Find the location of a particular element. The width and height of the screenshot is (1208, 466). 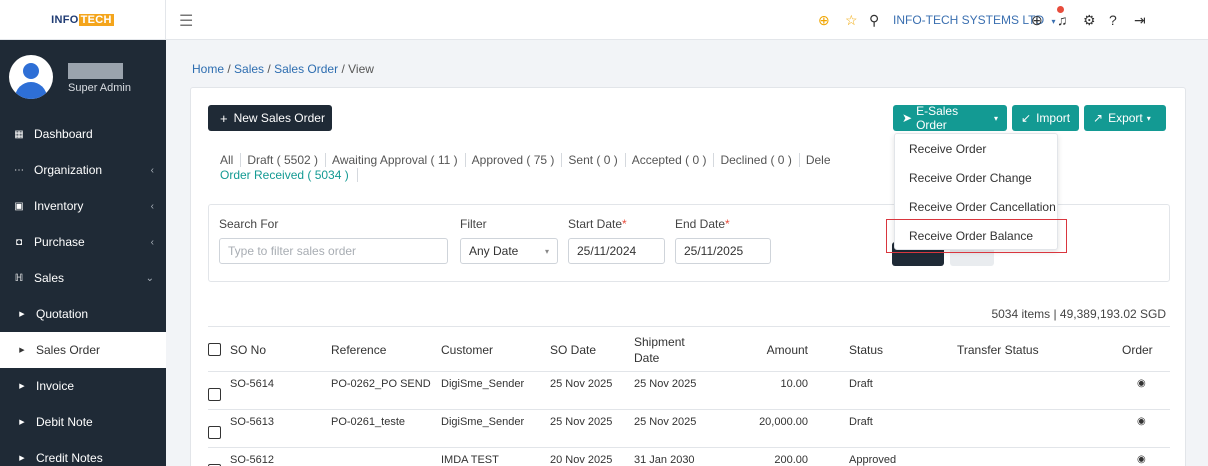

search-input: Type to filter sales order is located at coordinates (333, 251).